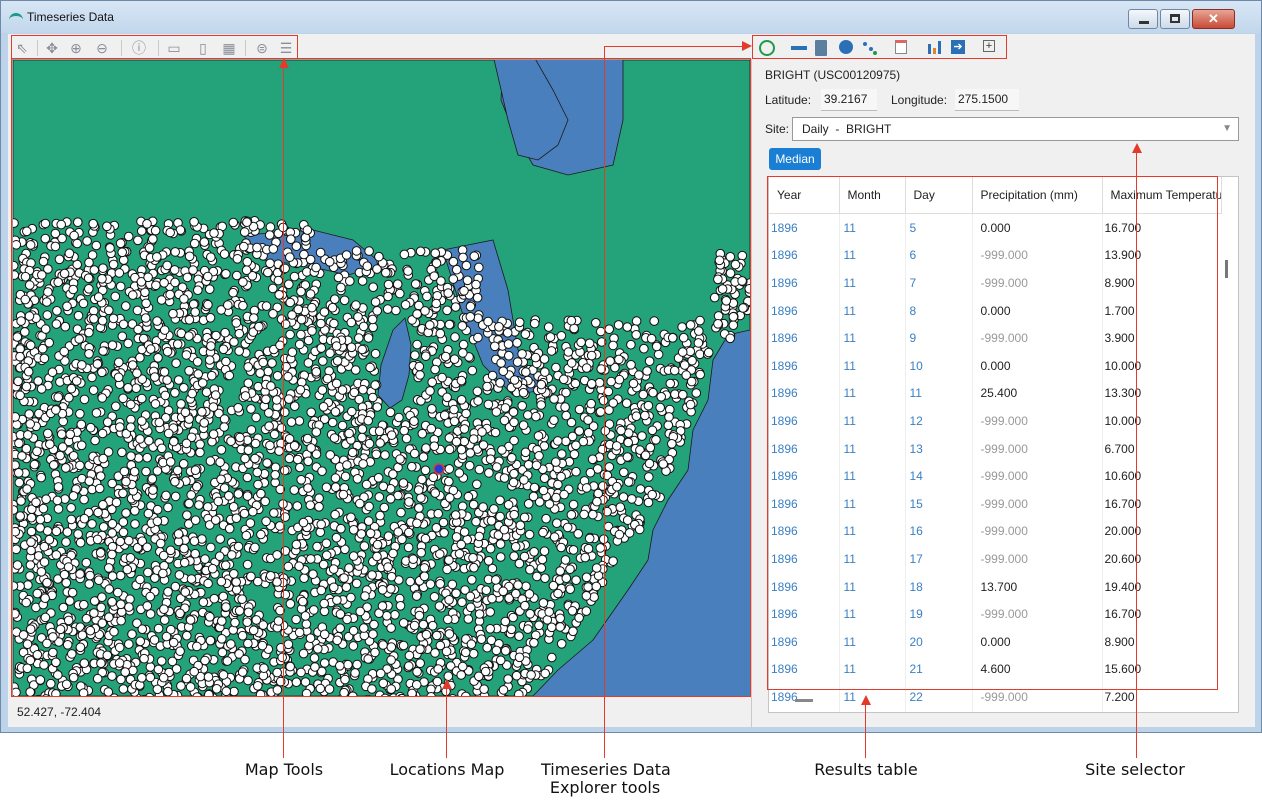  Describe the element at coordinates (1227, 128) in the screenshot. I see `chevron-down-icon: ▼` at that location.